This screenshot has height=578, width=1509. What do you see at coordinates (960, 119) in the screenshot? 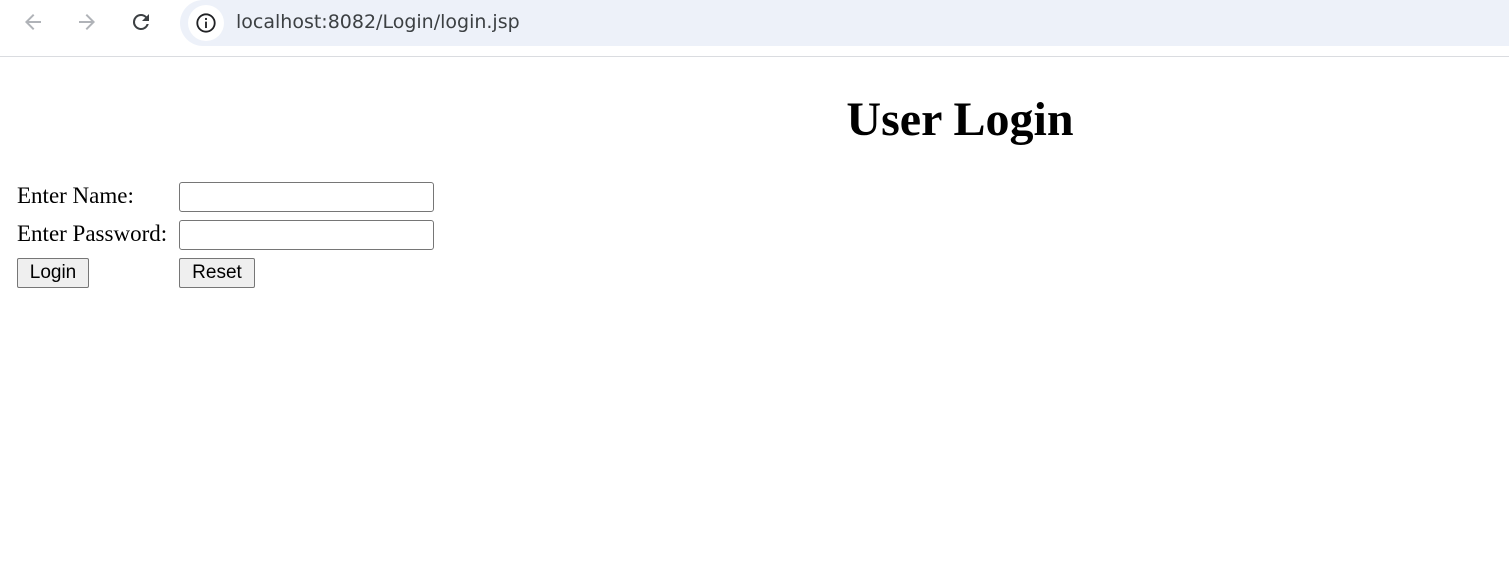
I see `page-title: User Login` at bounding box center [960, 119].